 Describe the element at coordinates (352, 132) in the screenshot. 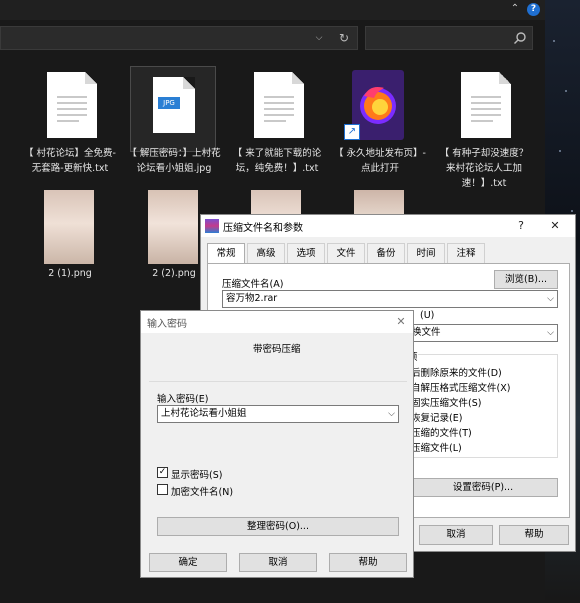

I see `shortcut-arrow-icon: ↗` at that location.